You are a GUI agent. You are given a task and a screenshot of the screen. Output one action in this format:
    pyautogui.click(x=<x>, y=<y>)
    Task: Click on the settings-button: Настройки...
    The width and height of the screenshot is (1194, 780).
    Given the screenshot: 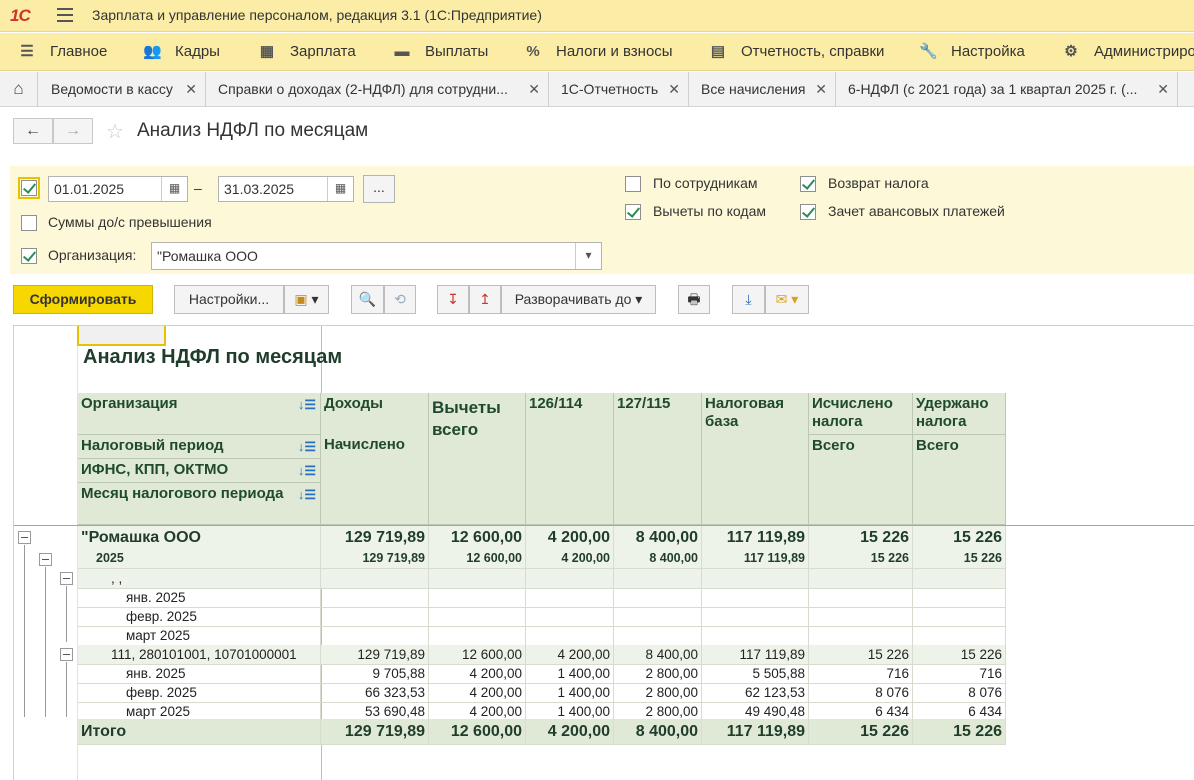 What is the action you would take?
    pyautogui.click(x=229, y=299)
    